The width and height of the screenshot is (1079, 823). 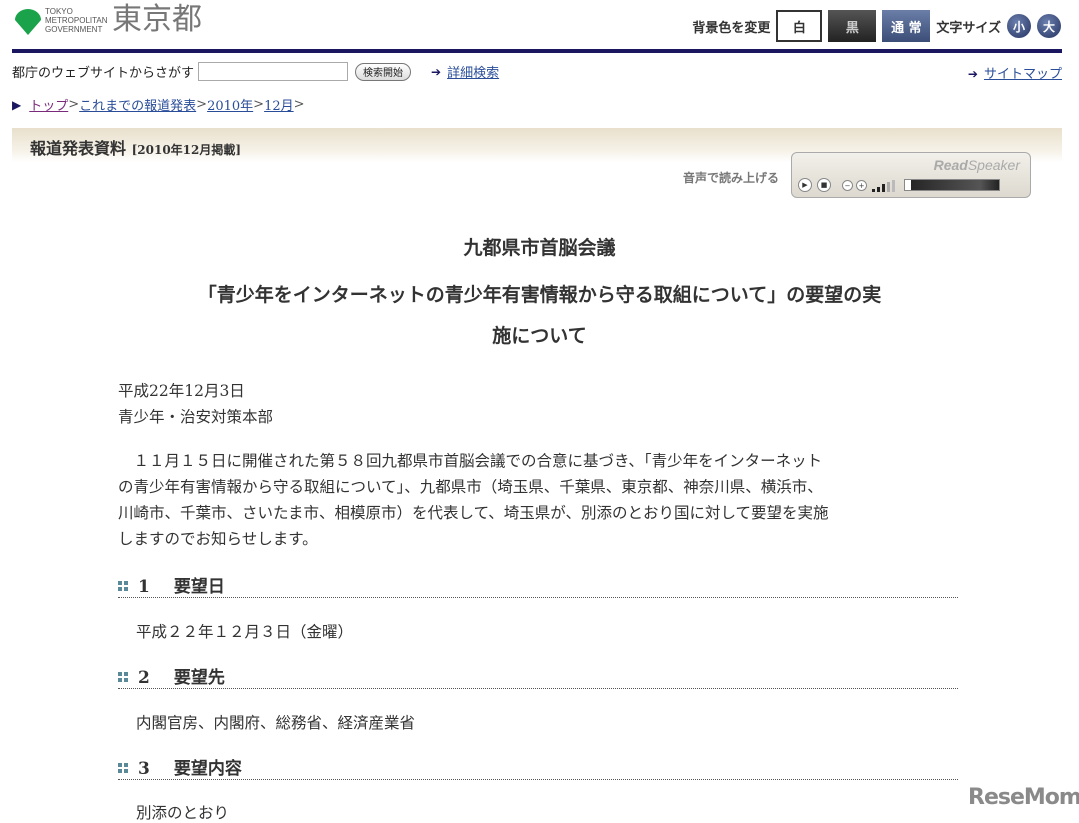 I want to click on tokyo-logo-icon, so click(x=28, y=22).